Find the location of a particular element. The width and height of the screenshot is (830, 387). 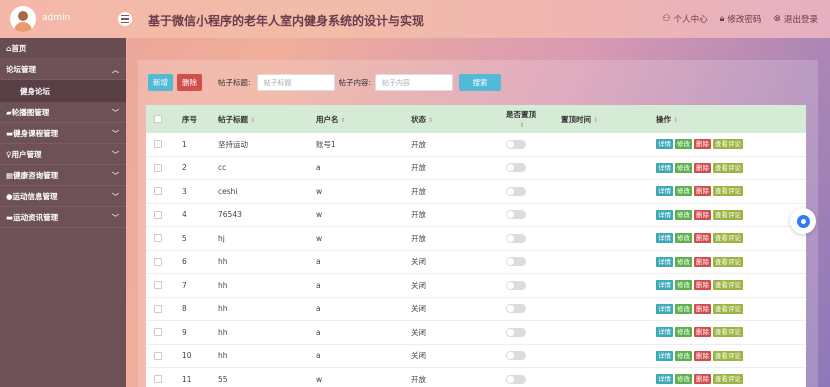

row-user: w is located at coordinates (319, 379).